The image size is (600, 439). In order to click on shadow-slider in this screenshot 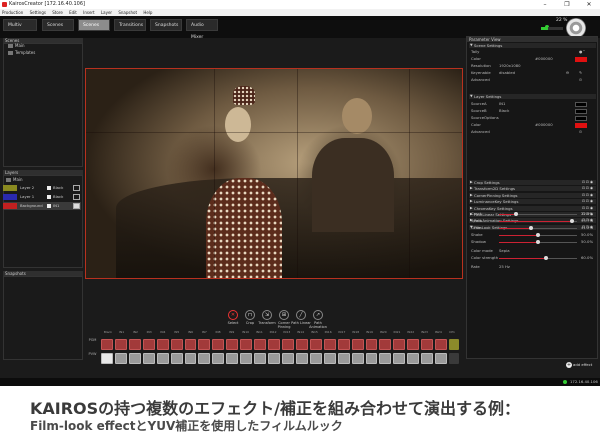, I will do `click(538, 242)`.